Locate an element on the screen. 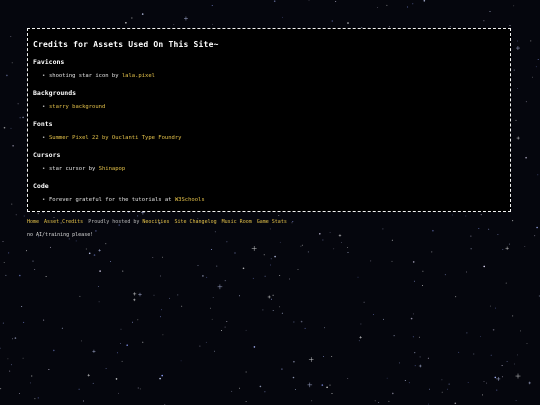 This screenshot has width=540, height=405. section-heading: Fonts is located at coordinates (43, 124).